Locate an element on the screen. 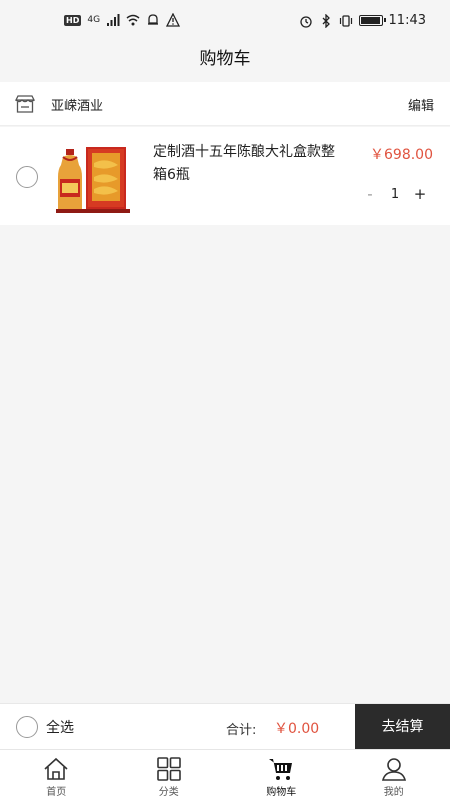 This screenshot has height=800, width=450. alarm-icon is located at coordinates (305, 21).